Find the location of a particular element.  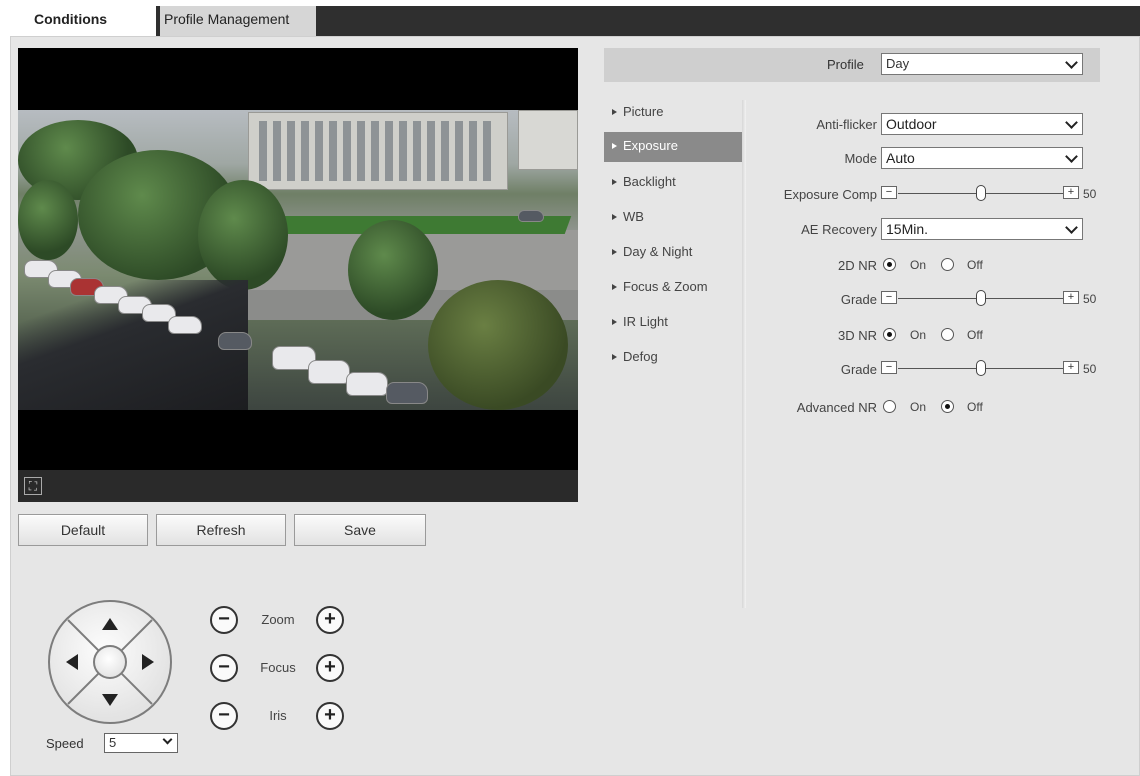

exposure-comp-slider-thumb is located at coordinates (981, 193).